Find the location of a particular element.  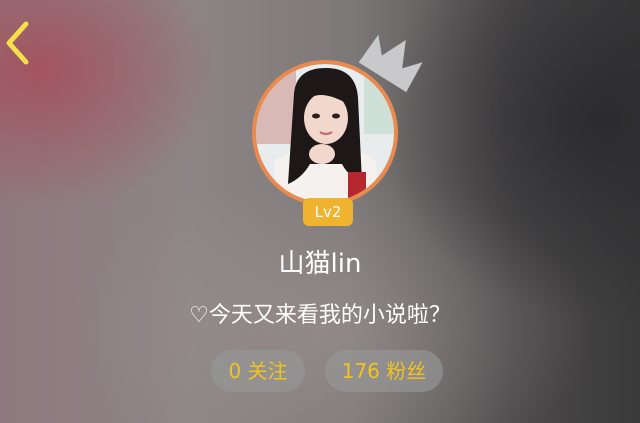

user-bio: ♡今天又来看我的小说啦？ is located at coordinates (320, 315).